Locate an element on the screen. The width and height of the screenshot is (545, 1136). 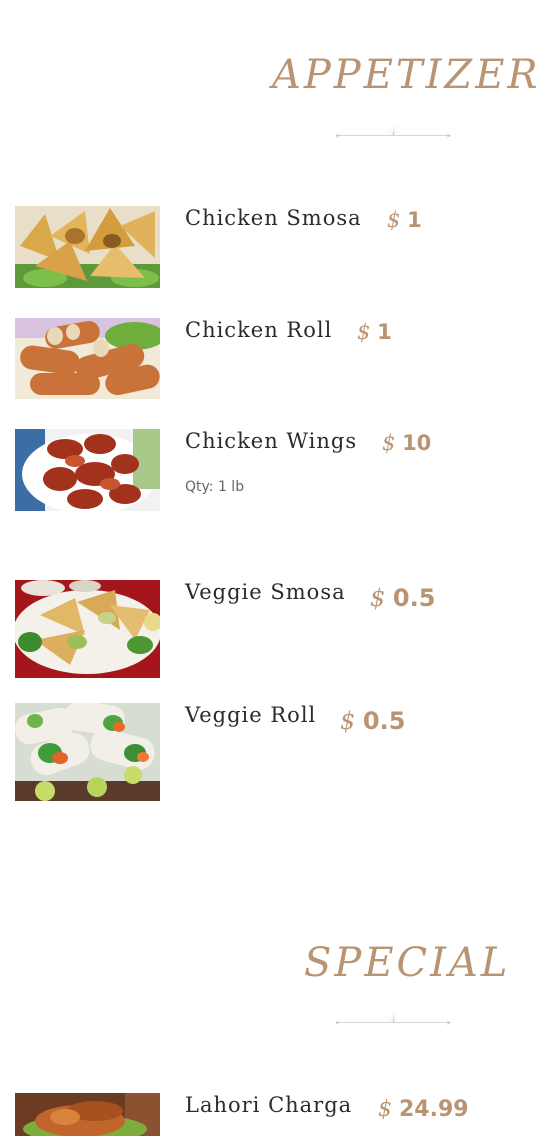
item-name: Chicken Roll is located at coordinates (259, 330).